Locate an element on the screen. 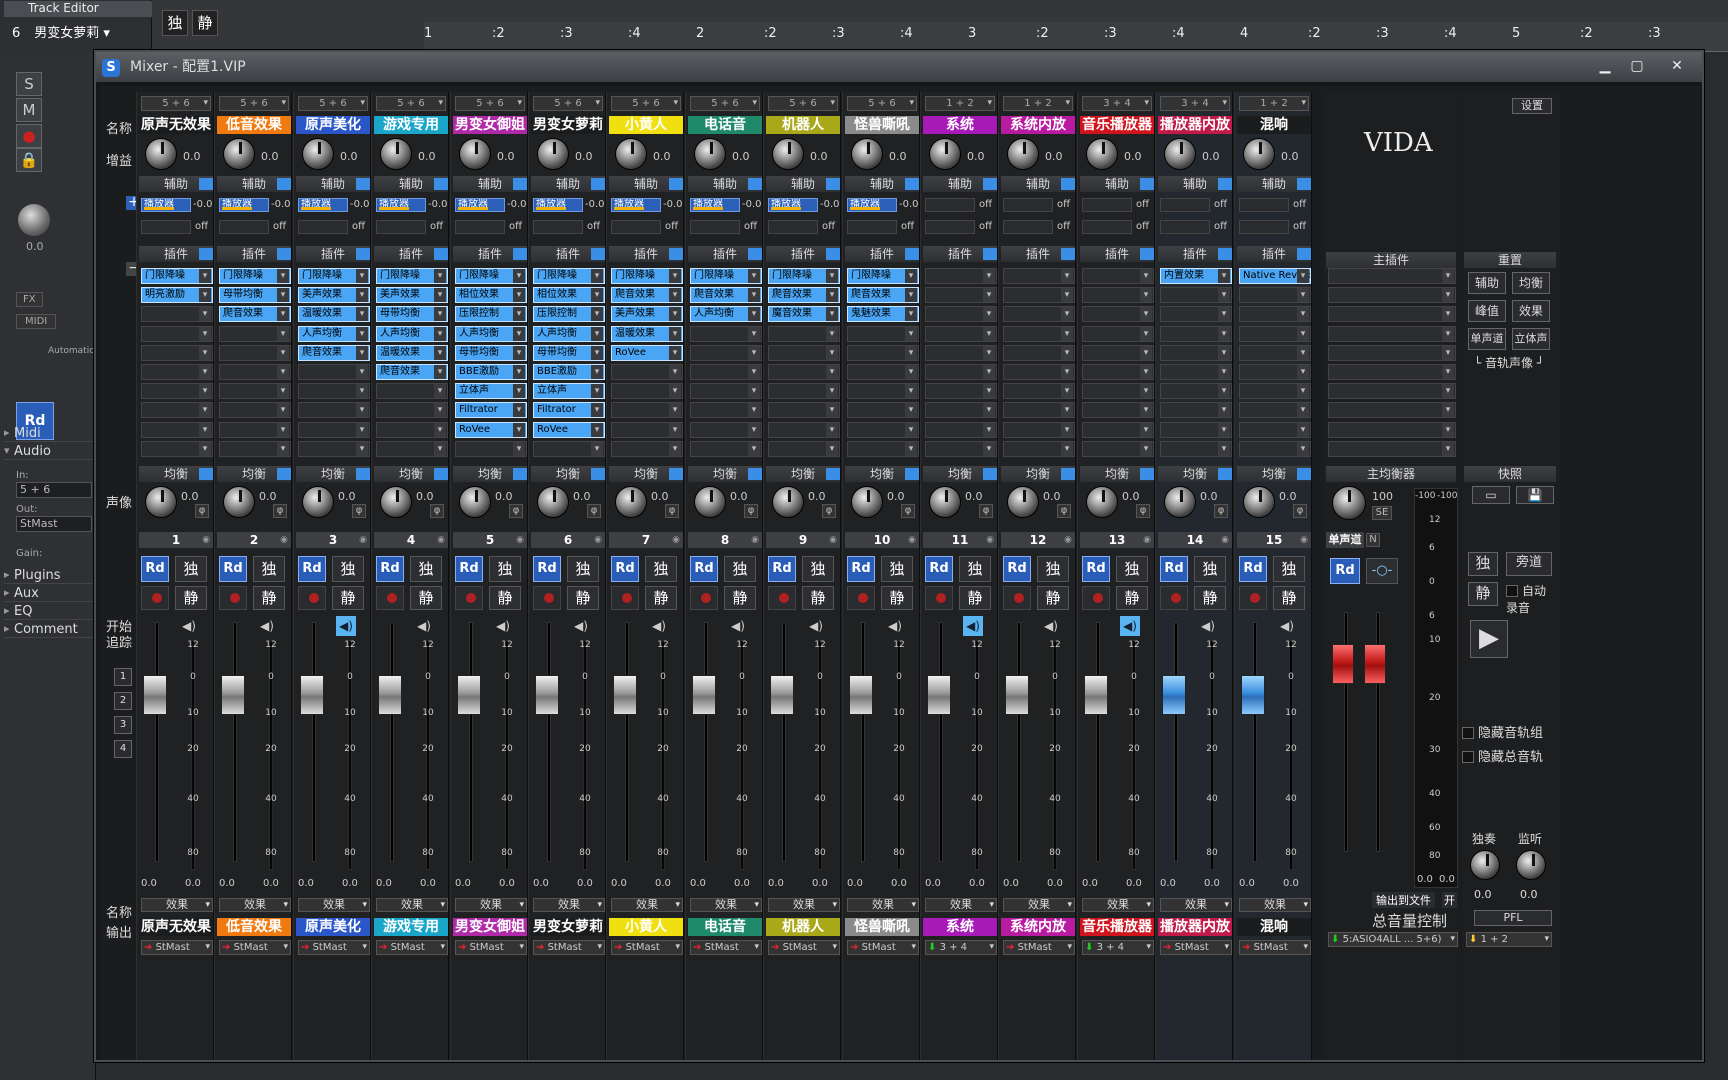  reset-aux-button: 辅助 is located at coordinates (1487, 283).